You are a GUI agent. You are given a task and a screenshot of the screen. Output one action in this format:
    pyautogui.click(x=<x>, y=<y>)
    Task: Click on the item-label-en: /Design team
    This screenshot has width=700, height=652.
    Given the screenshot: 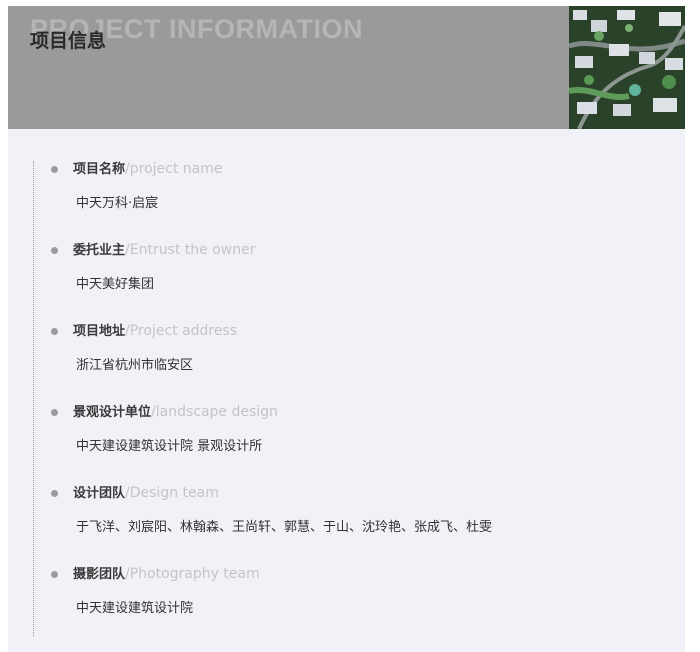 What is the action you would take?
    pyautogui.click(x=172, y=493)
    